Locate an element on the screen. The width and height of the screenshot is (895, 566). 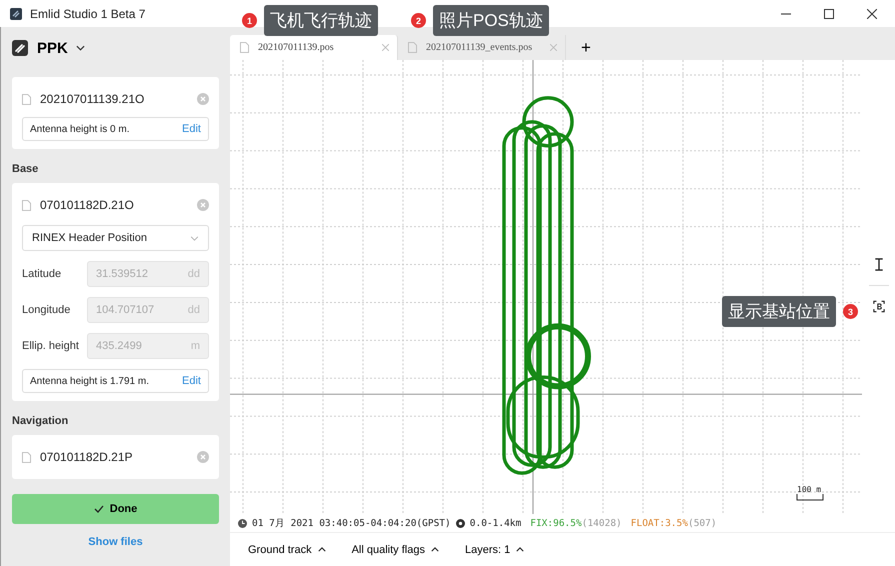
field-label: Latitude is located at coordinates (42, 274).